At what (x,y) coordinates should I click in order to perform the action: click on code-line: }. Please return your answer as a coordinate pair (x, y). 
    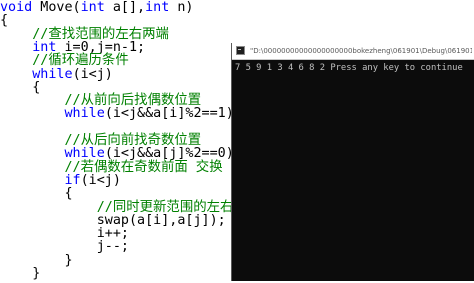
    Looking at the image, I should click on (20, 274).